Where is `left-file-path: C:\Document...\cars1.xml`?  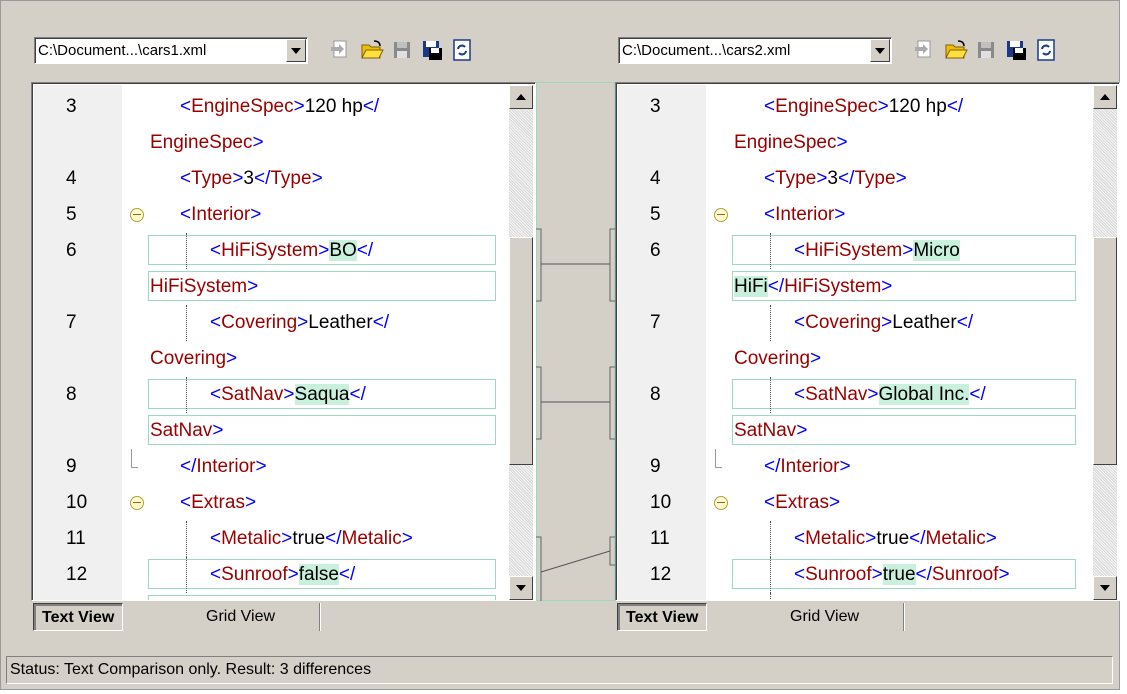 left-file-path: C:\Document...\cars1.xml is located at coordinates (122, 50).